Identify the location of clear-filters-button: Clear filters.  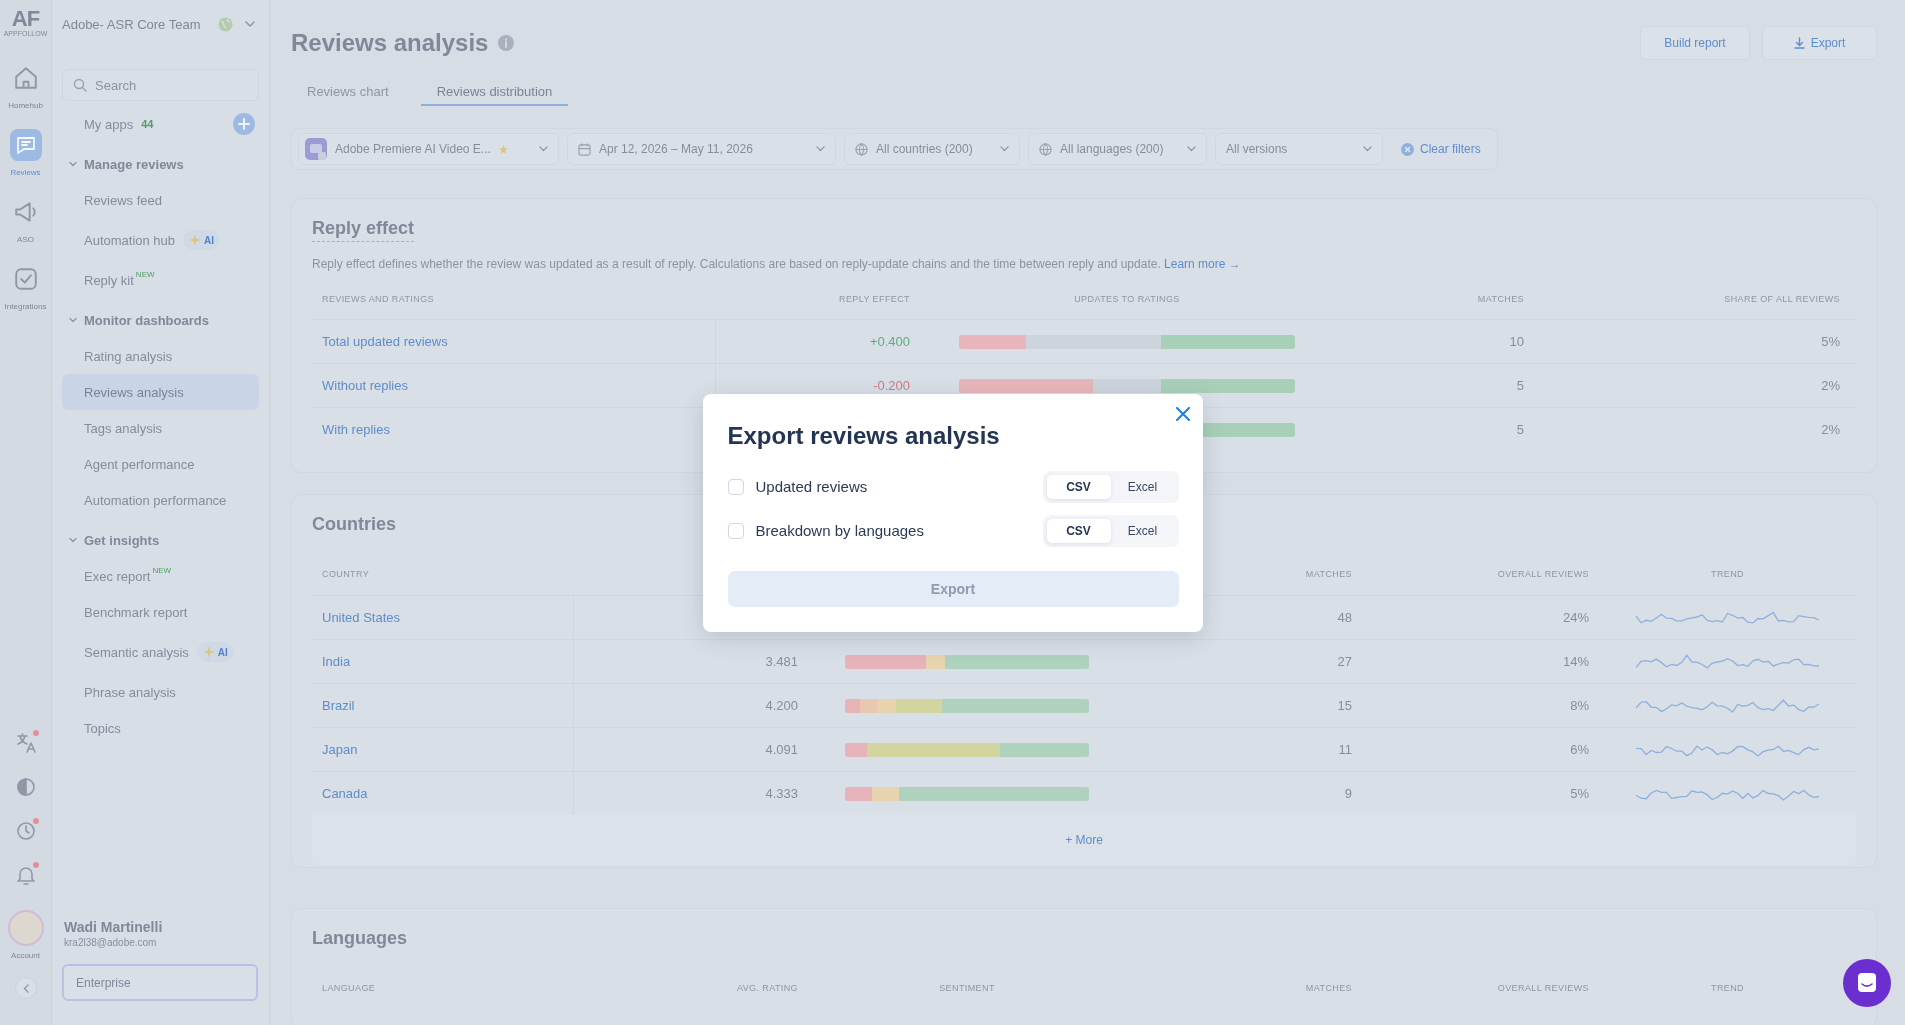
(1441, 149).